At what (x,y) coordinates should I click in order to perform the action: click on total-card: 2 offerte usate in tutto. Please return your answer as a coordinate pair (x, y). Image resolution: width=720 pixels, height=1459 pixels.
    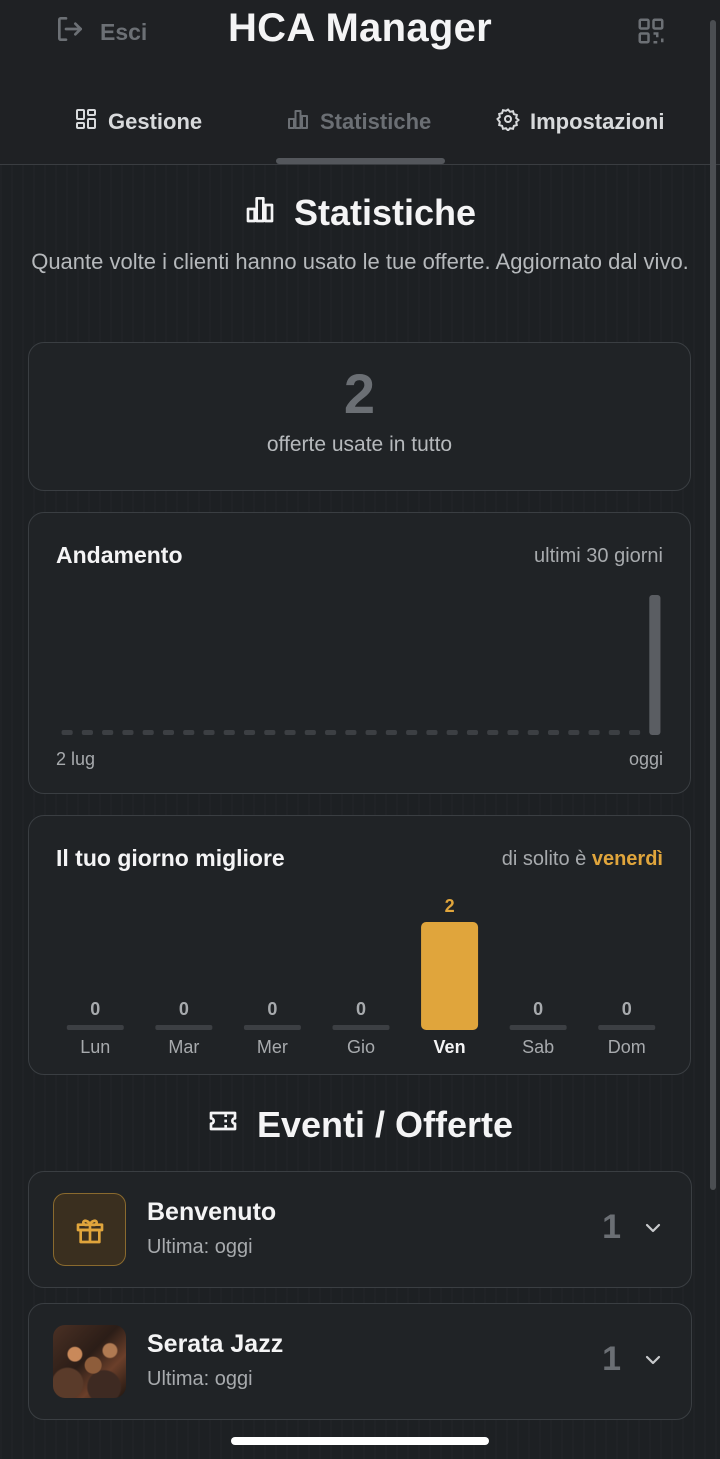
    Looking at the image, I should click on (359, 416).